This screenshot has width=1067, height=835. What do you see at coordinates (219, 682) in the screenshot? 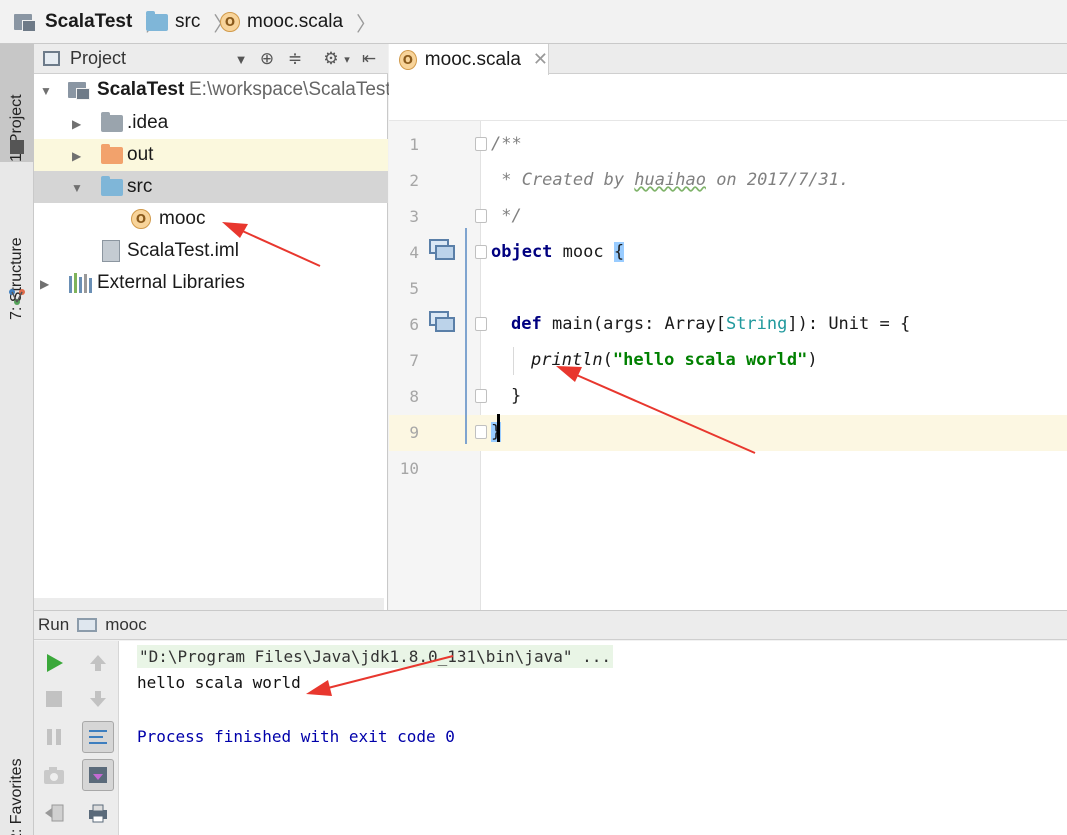
I see `console-stdout-line: hello scala world` at bounding box center [219, 682].